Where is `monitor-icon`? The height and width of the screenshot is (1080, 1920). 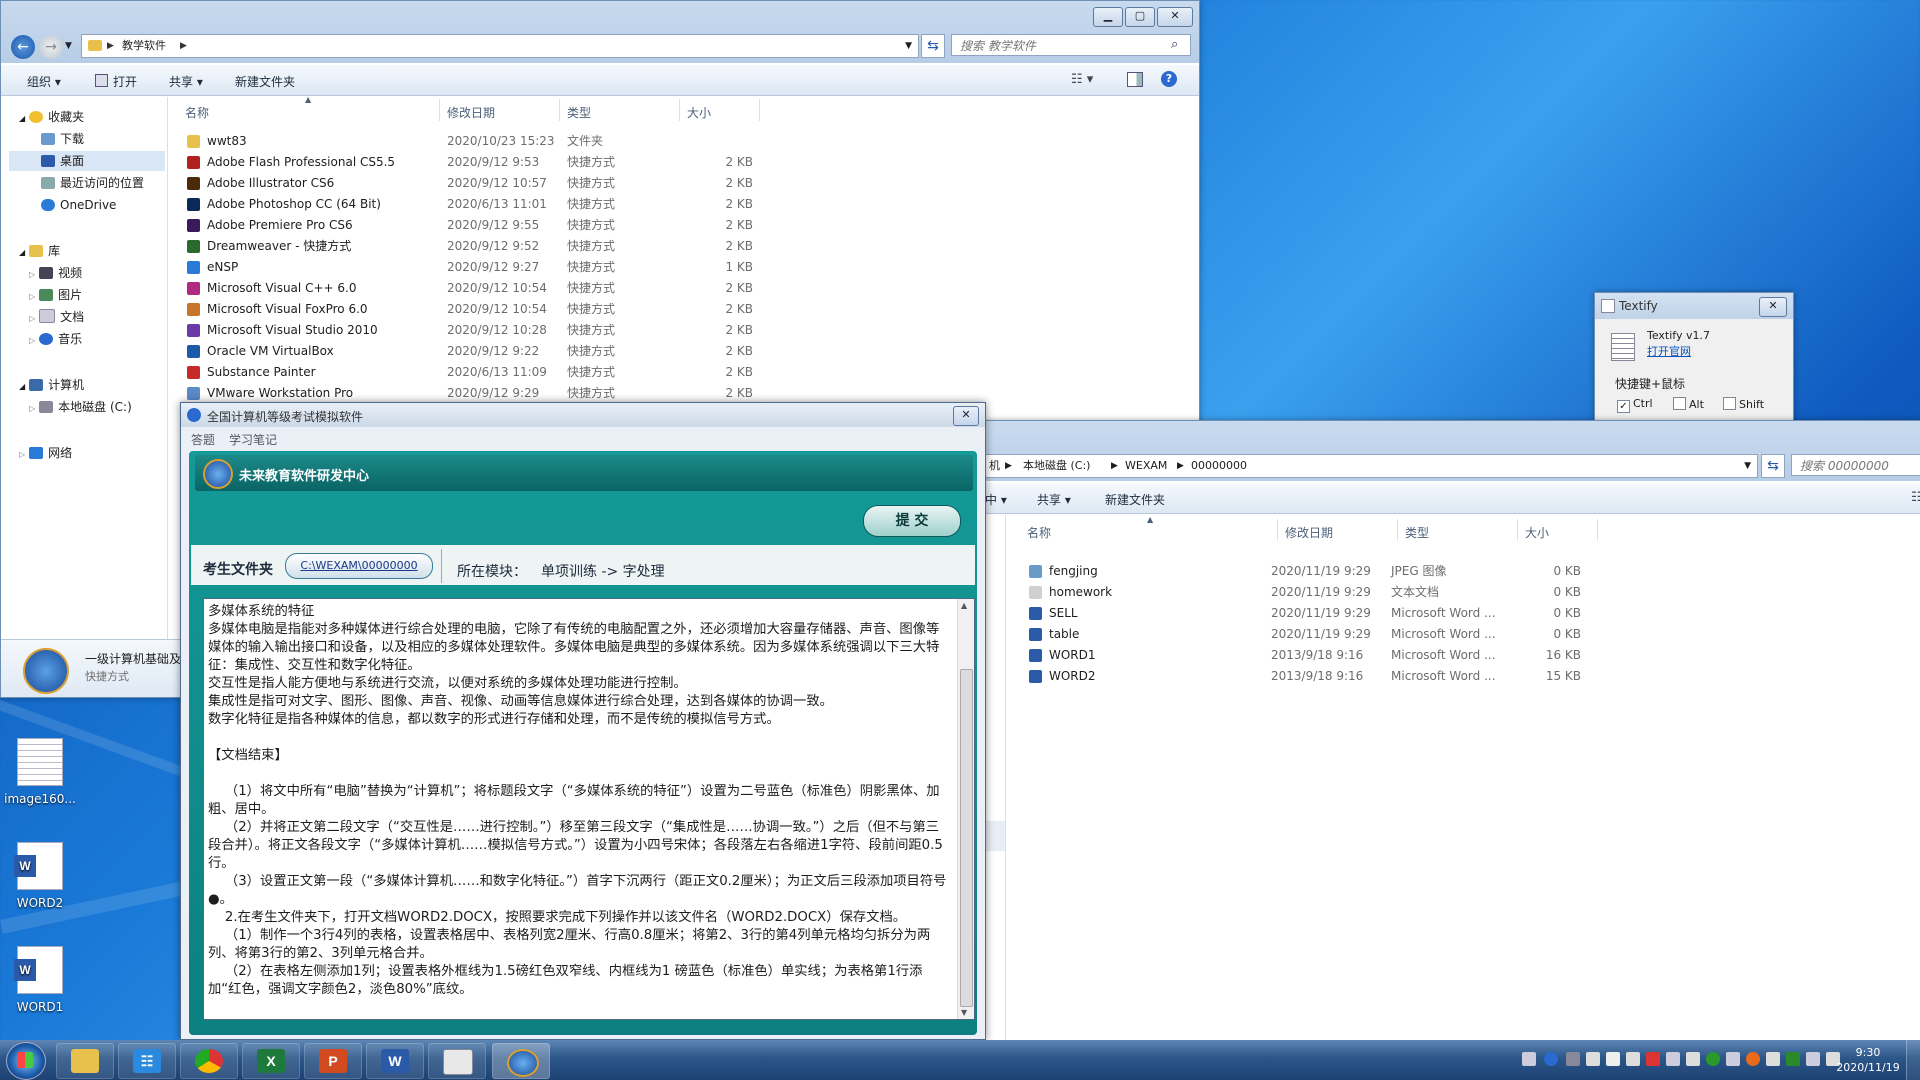
monitor-icon is located at coordinates (1813, 1059).